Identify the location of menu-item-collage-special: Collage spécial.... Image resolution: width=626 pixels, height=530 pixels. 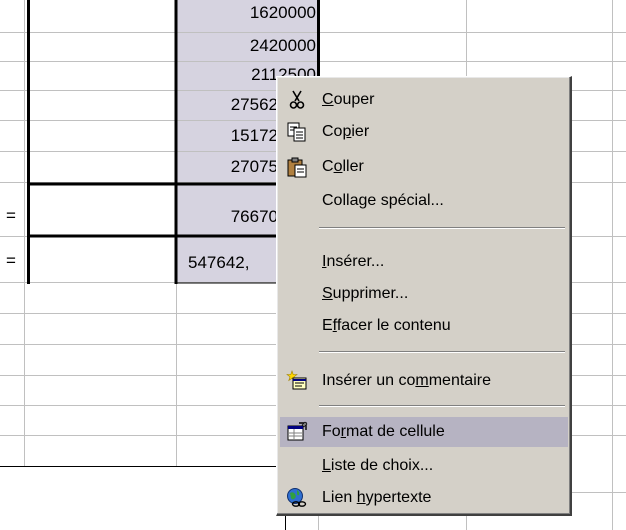
(424, 201).